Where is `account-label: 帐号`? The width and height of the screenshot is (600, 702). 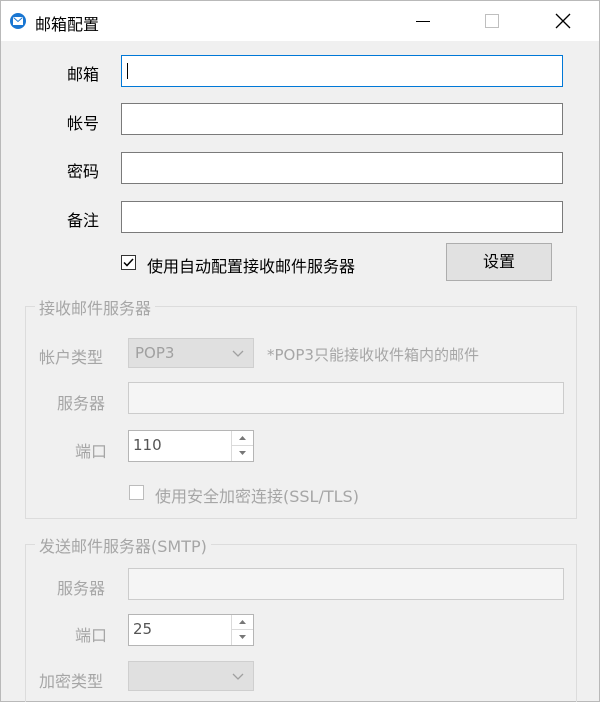 account-label: 帐号 is located at coordinates (83, 123).